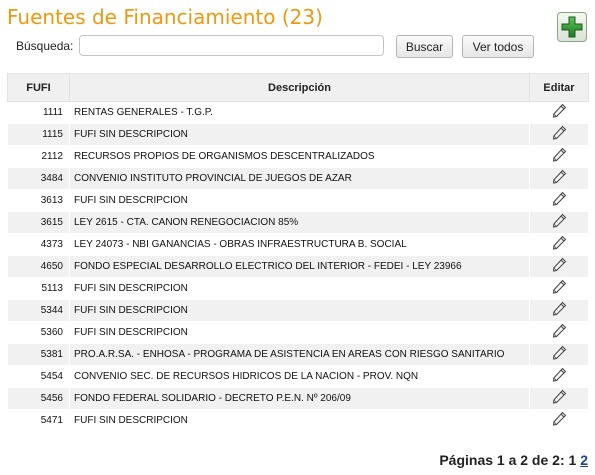 The height and width of the screenshot is (475, 595). Describe the element at coordinates (45, 46) in the screenshot. I see `search-label: Búsqueda:` at that location.